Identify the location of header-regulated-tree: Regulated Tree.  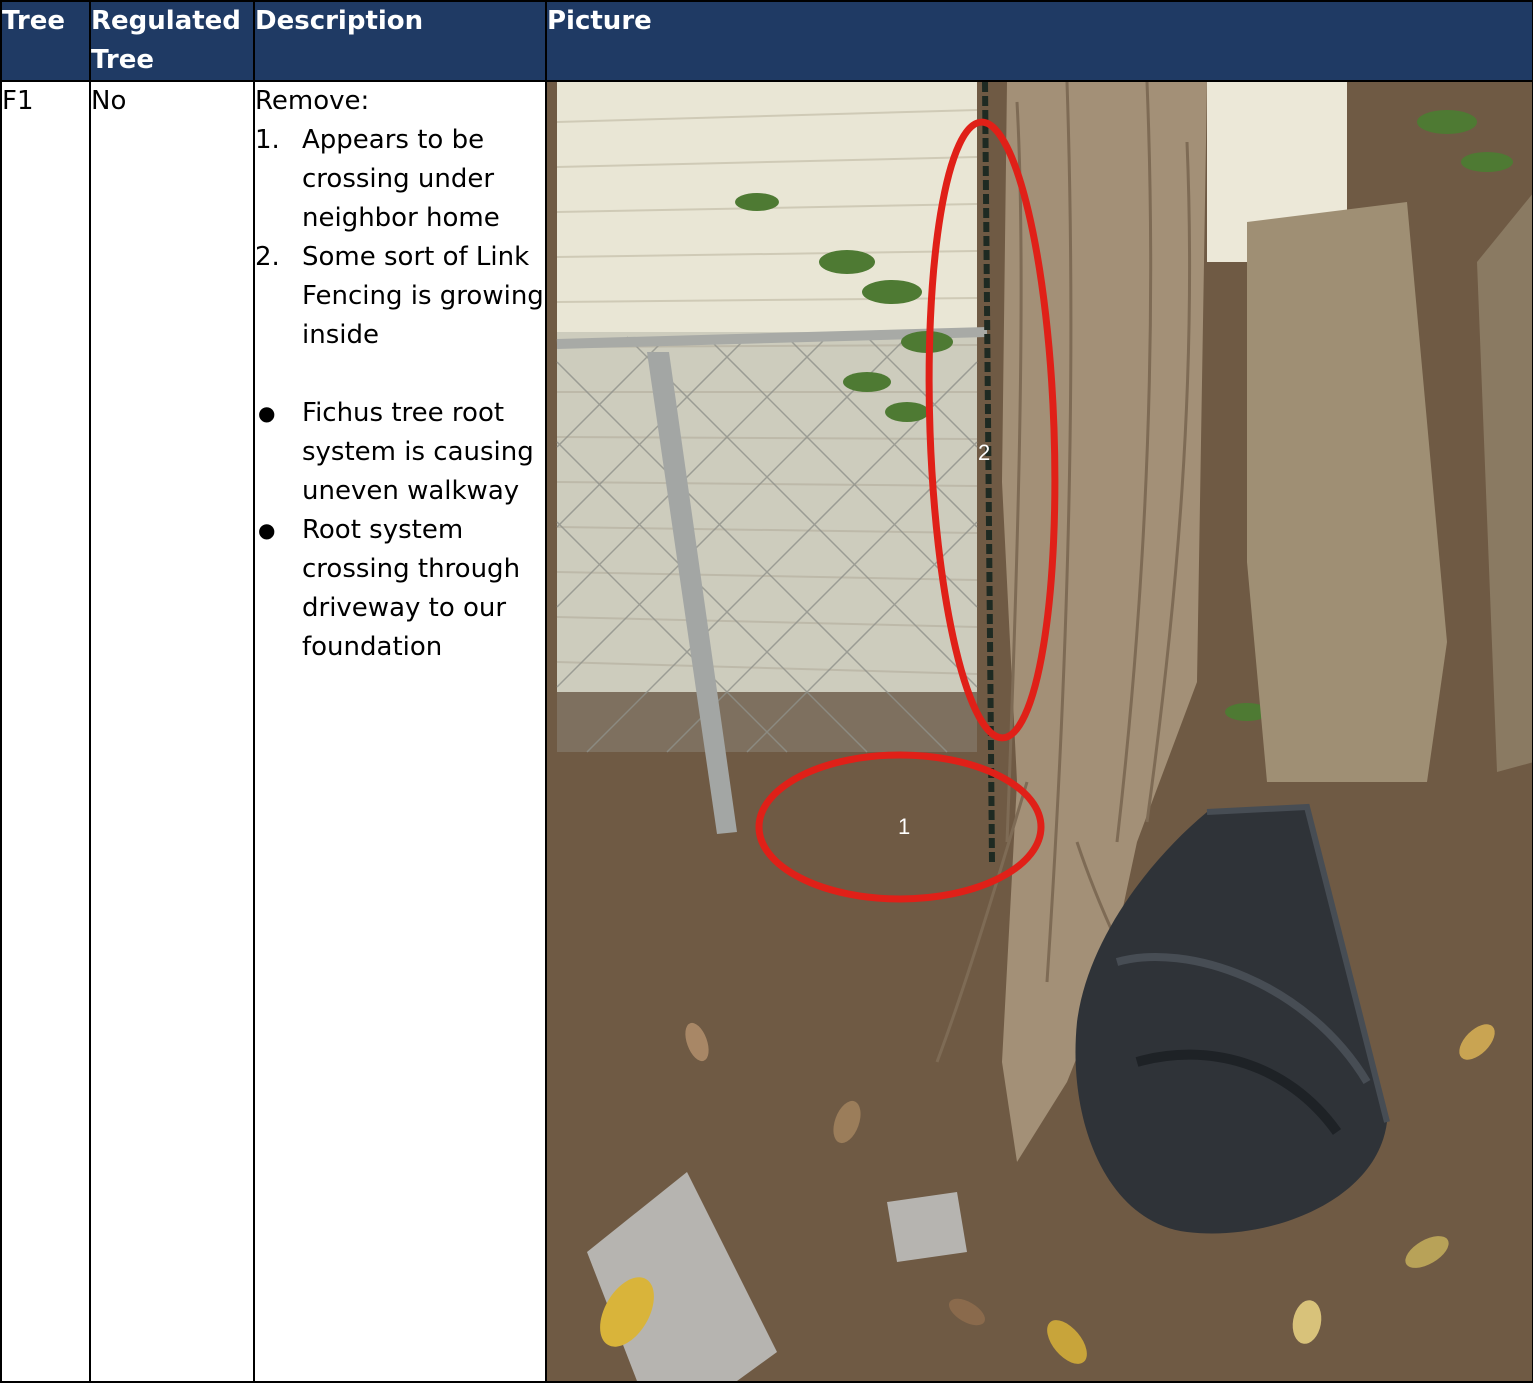
(172, 41).